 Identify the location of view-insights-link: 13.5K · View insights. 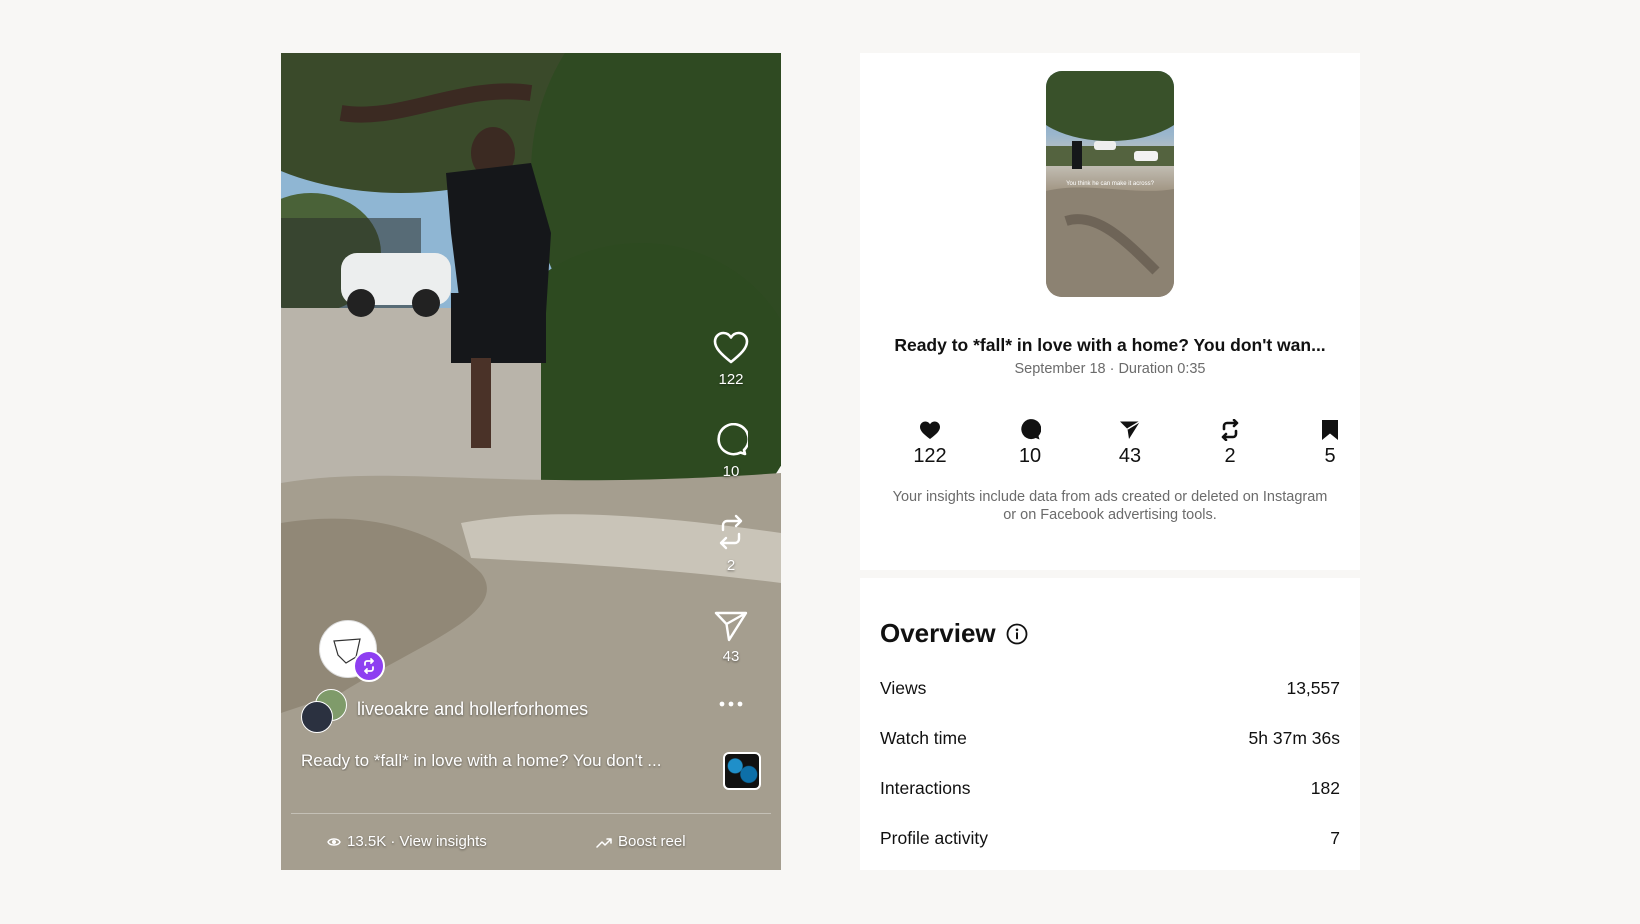
(407, 841).